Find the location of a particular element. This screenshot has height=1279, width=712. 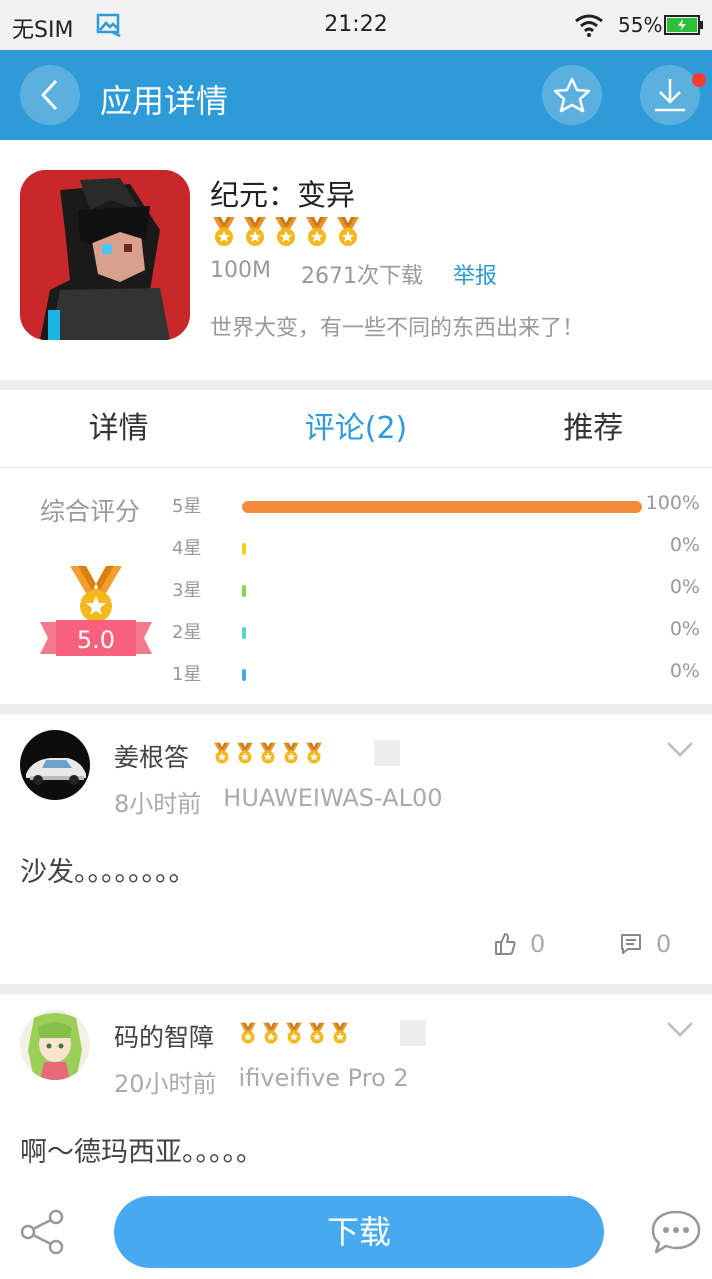

rating-row: 5星 100% is located at coordinates (437, 507).